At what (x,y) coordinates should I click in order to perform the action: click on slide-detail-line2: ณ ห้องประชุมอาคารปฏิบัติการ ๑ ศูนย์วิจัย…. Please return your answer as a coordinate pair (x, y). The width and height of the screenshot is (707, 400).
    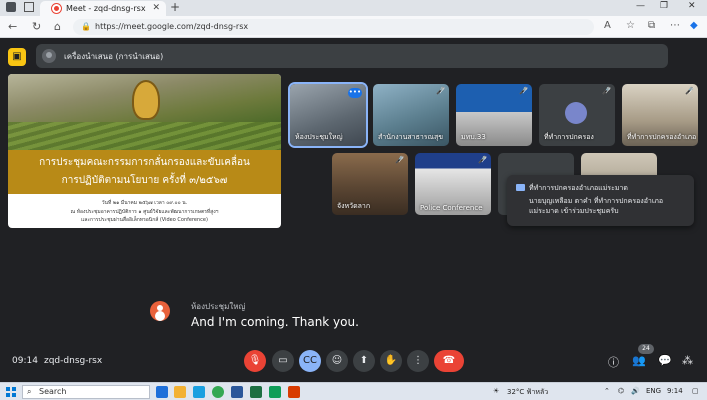
    Looking at the image, I should click on (144, 212).